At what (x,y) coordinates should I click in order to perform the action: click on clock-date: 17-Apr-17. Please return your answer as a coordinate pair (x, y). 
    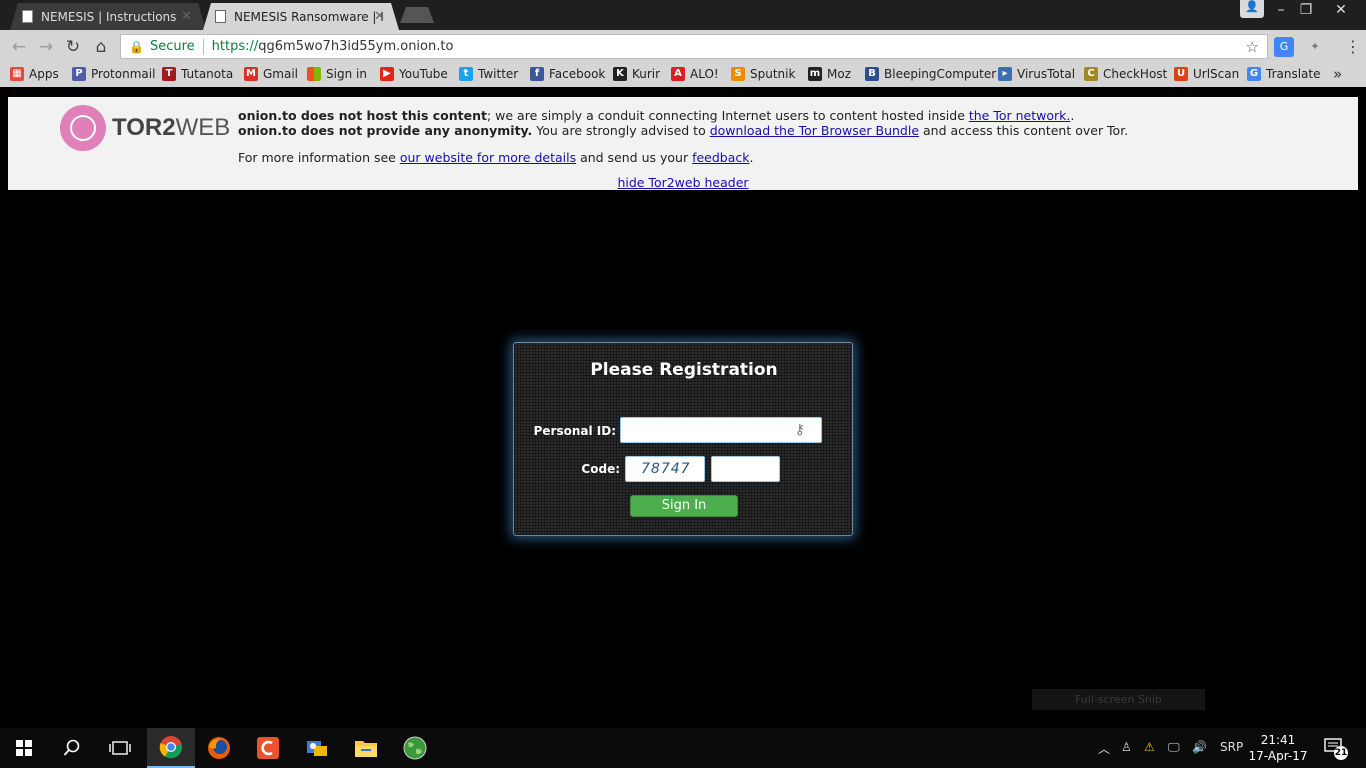
    Looking at the image, I should click on (1278, 756).